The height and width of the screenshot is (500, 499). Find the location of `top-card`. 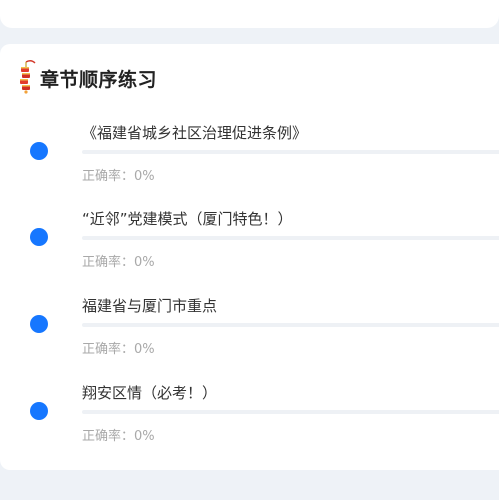

top-card is located at coordinates (249, 14).